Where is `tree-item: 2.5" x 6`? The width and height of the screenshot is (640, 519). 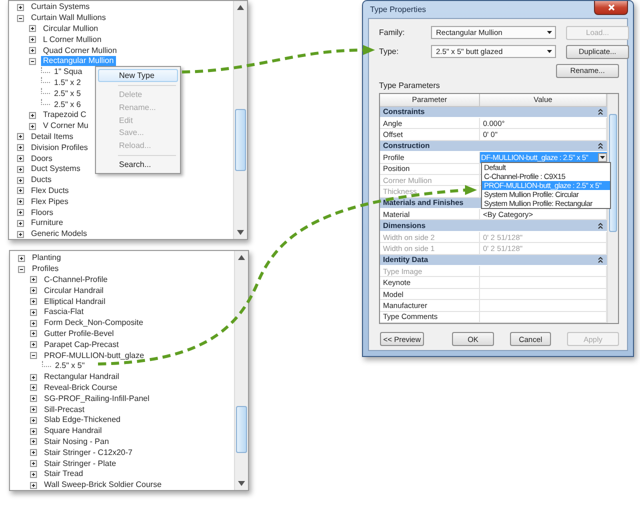 tree-item: 2.5" x 6 is located at coordinates (67, 105).